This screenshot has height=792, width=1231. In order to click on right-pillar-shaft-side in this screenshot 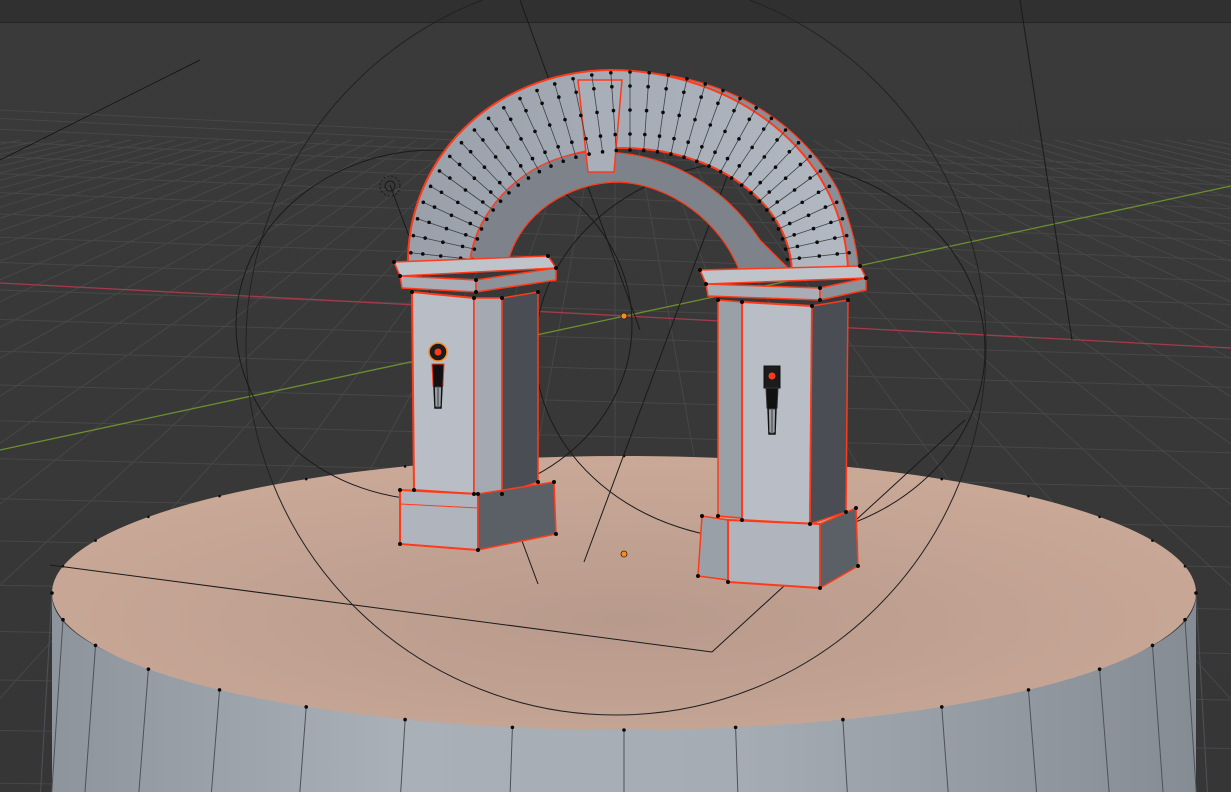, I will do `click(829, 412)`.